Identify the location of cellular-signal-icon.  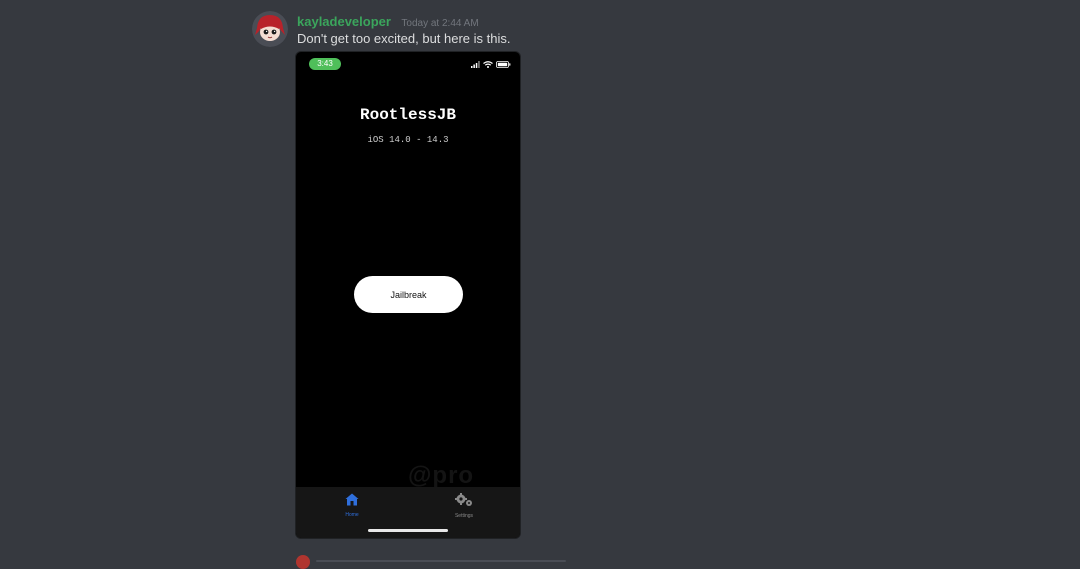
(475, 64).